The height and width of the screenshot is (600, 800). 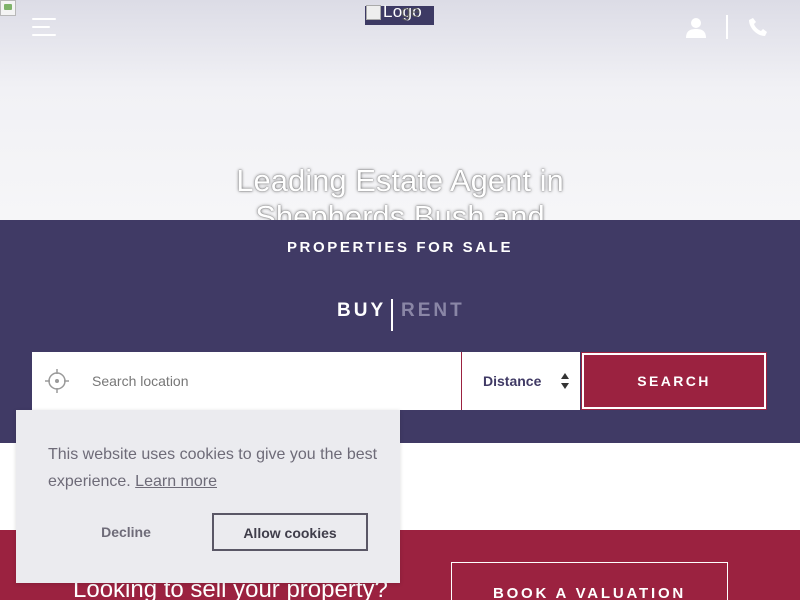 I want to click on search-button-label: SEARCH, so click(x=674, y=381).